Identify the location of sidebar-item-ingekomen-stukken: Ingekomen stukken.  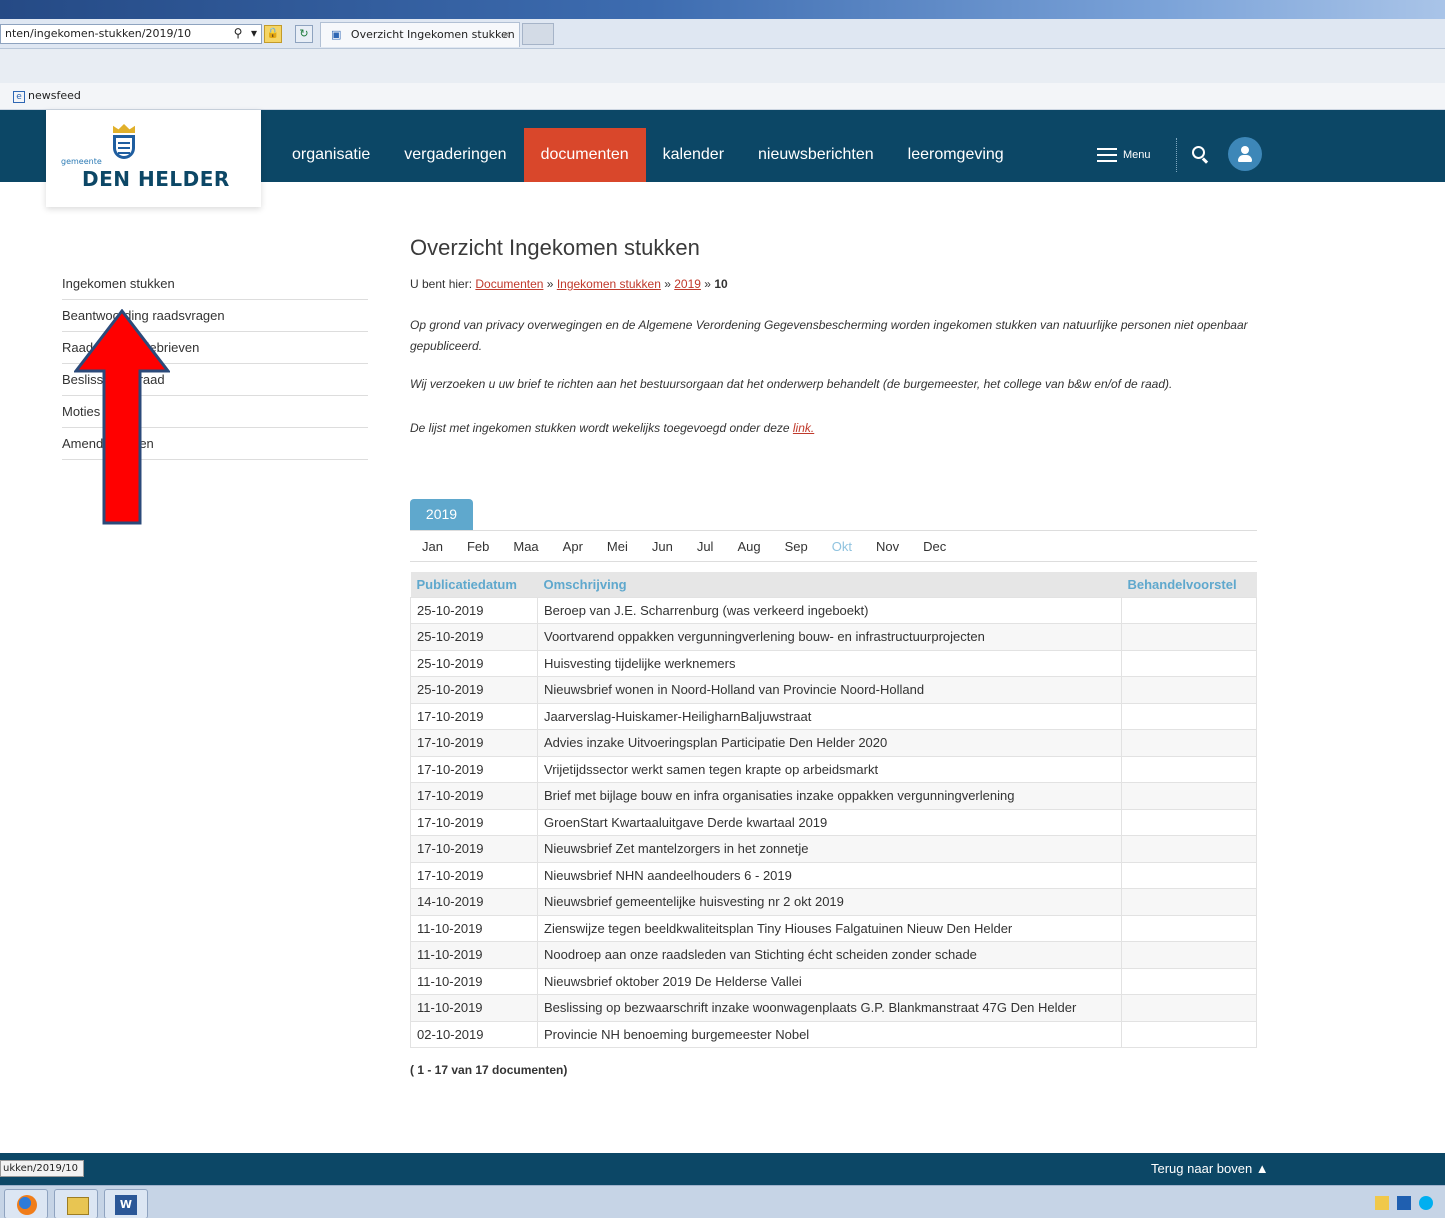
(215, 284).